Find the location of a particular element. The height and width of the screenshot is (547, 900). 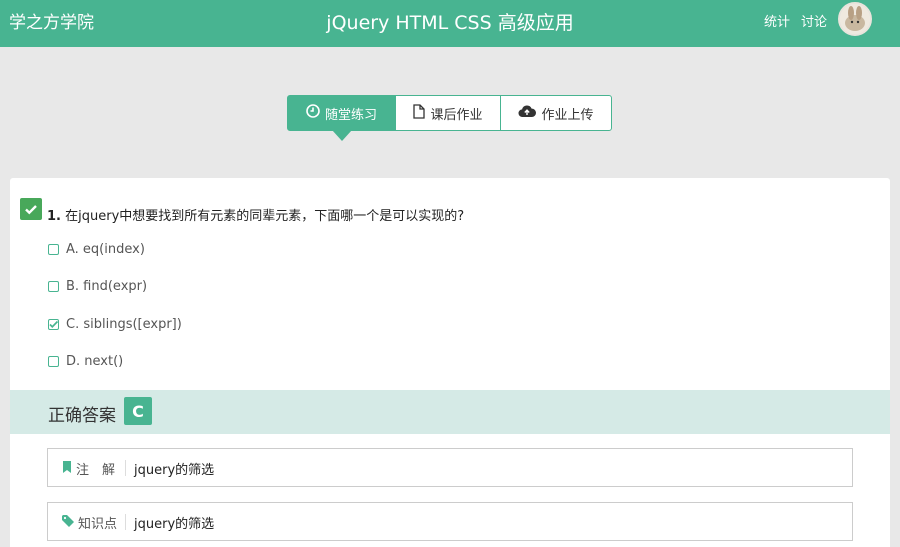

nav-stats-link: 统计 is located at coordinates (777, 20).